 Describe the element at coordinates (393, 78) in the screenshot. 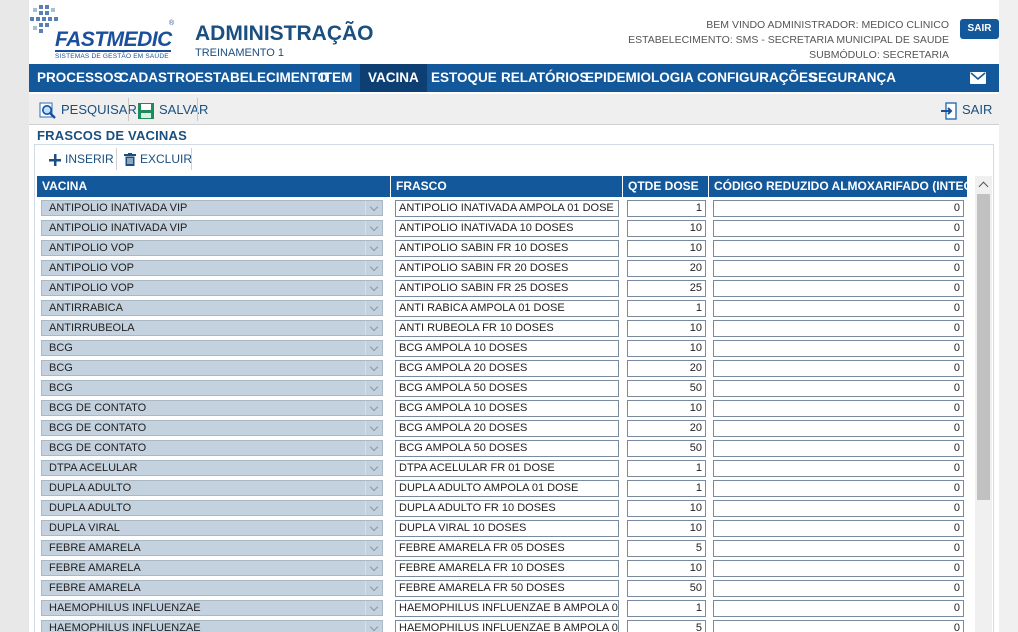

I see `menu-vacina: VACINA` at that location.